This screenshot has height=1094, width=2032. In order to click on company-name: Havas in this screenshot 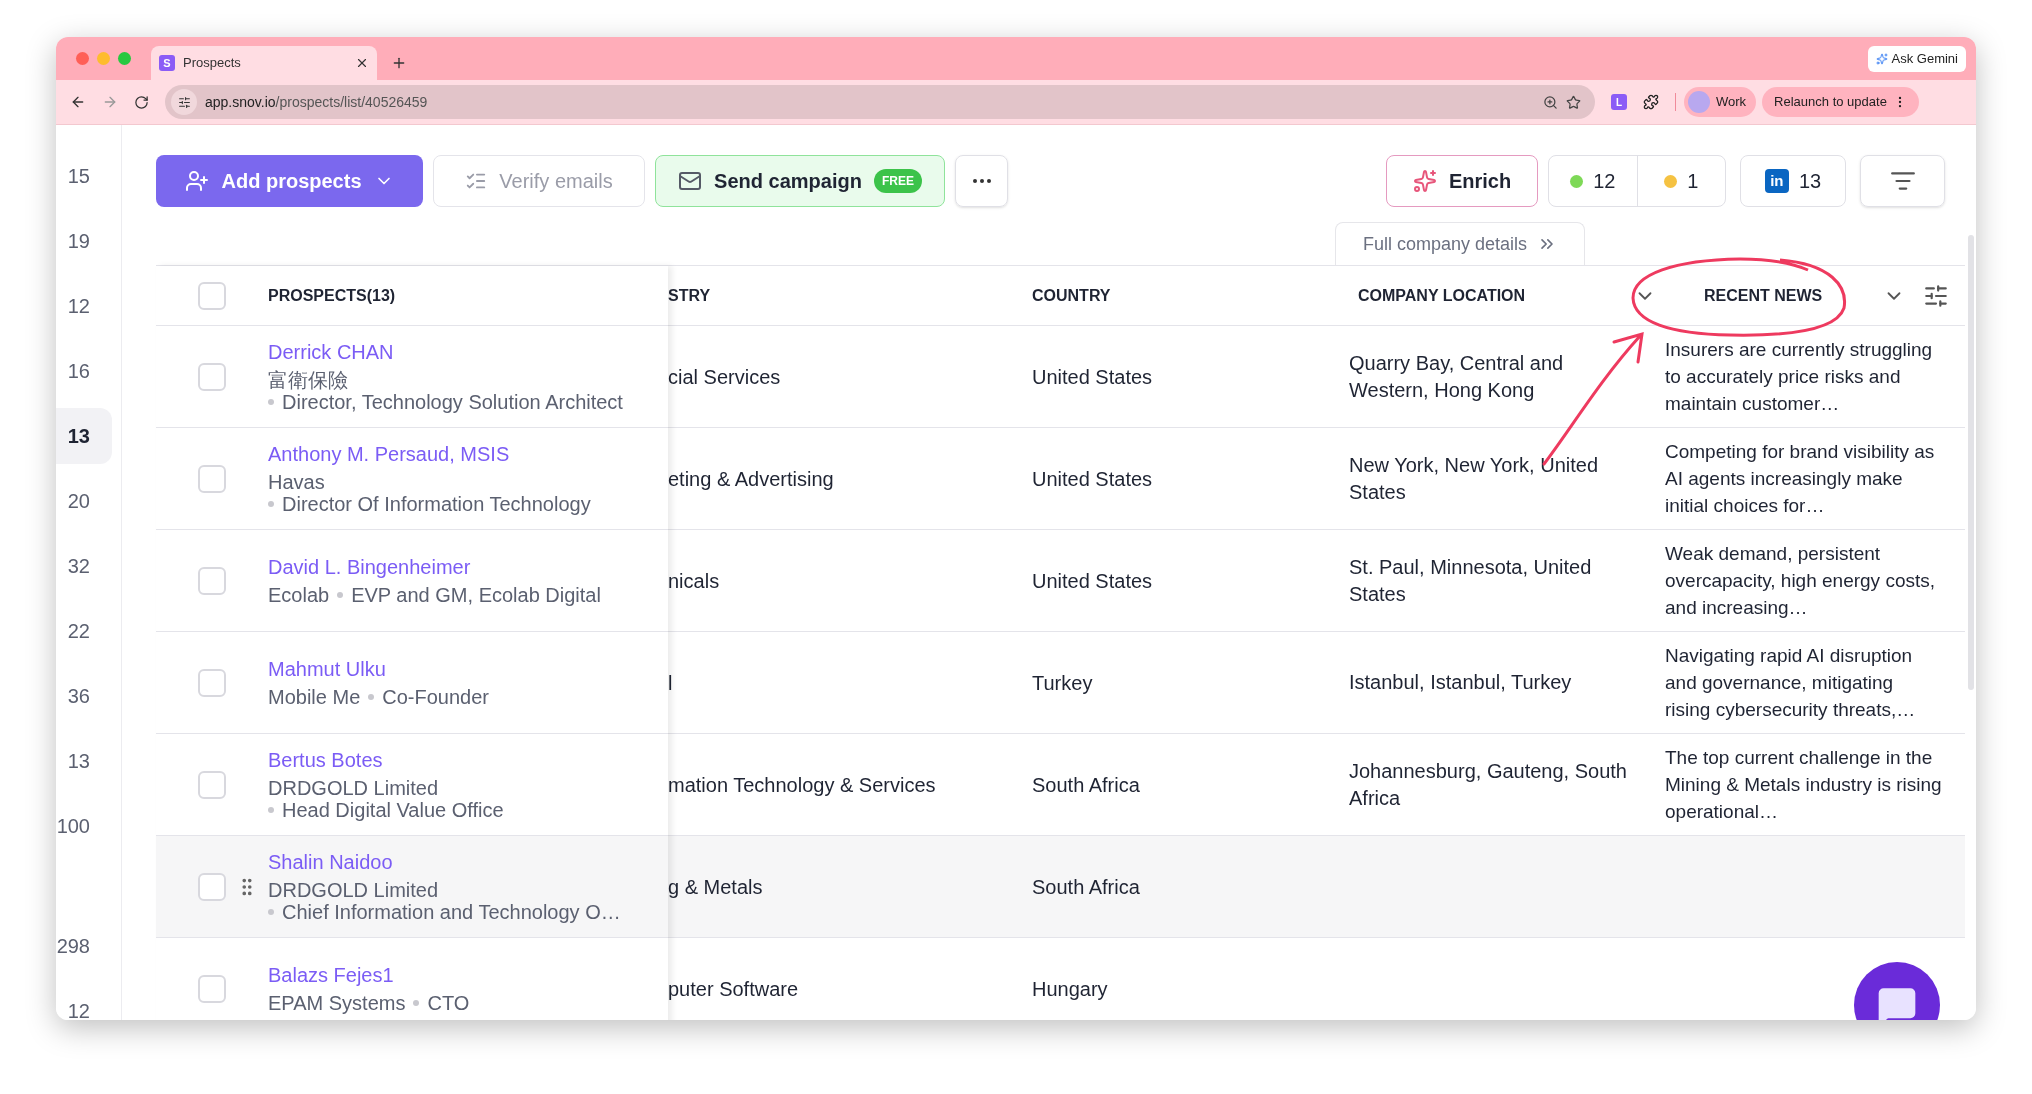, I will do `click(296, 482)`.